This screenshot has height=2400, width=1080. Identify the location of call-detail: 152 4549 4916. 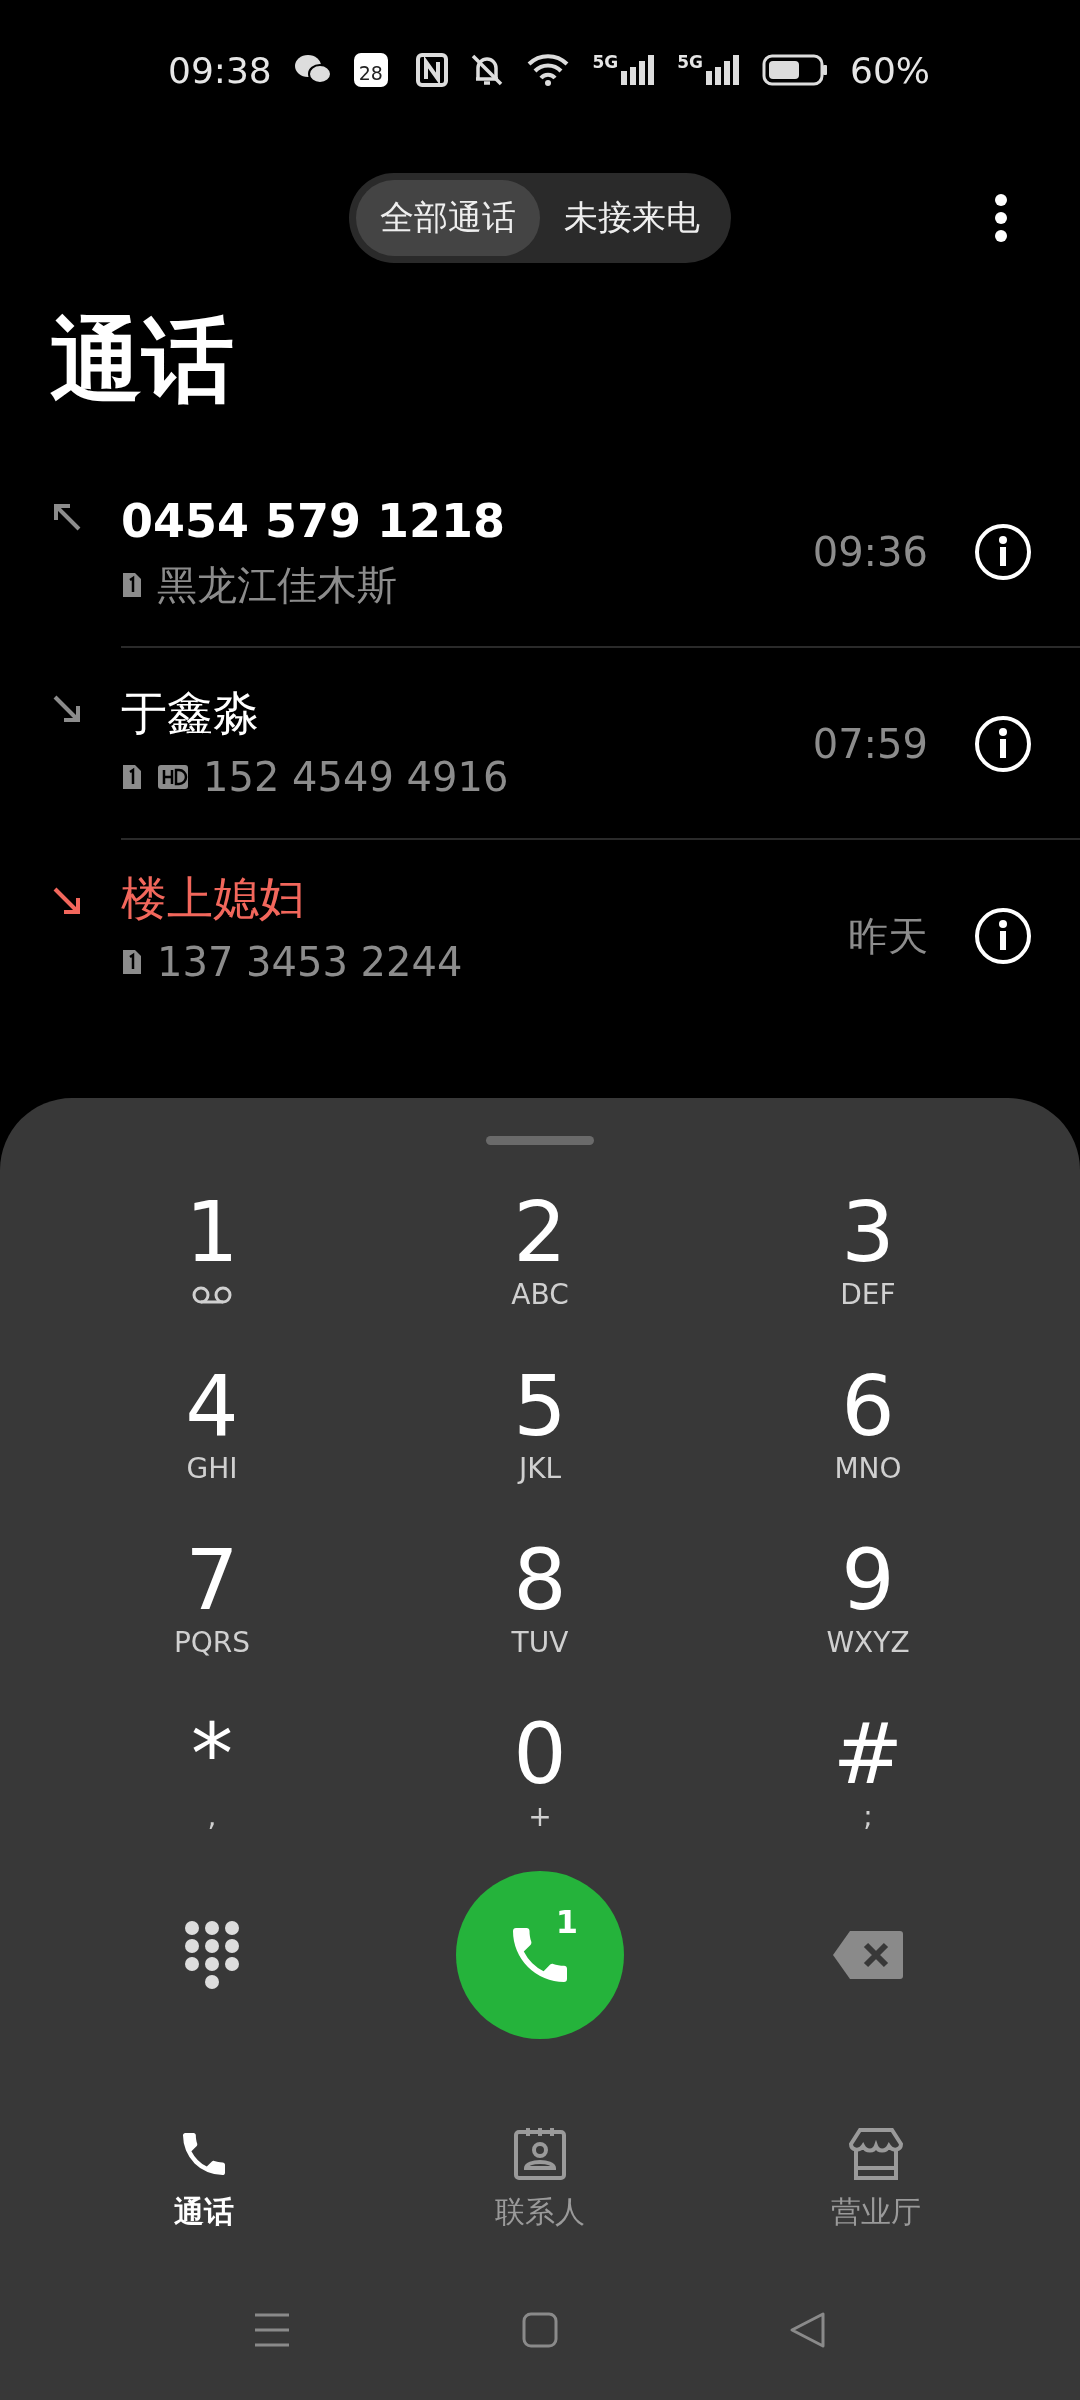
(356, 777).